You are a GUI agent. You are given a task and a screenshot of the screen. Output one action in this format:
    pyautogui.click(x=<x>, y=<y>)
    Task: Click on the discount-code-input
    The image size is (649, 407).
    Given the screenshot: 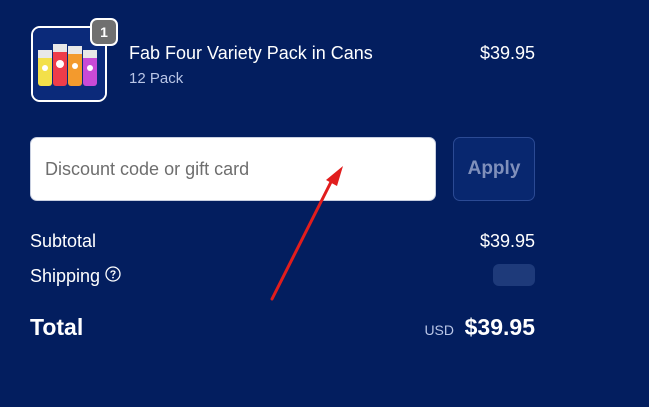 What is the action you would take?
    pyautogui.click(x=233, y=169)
    